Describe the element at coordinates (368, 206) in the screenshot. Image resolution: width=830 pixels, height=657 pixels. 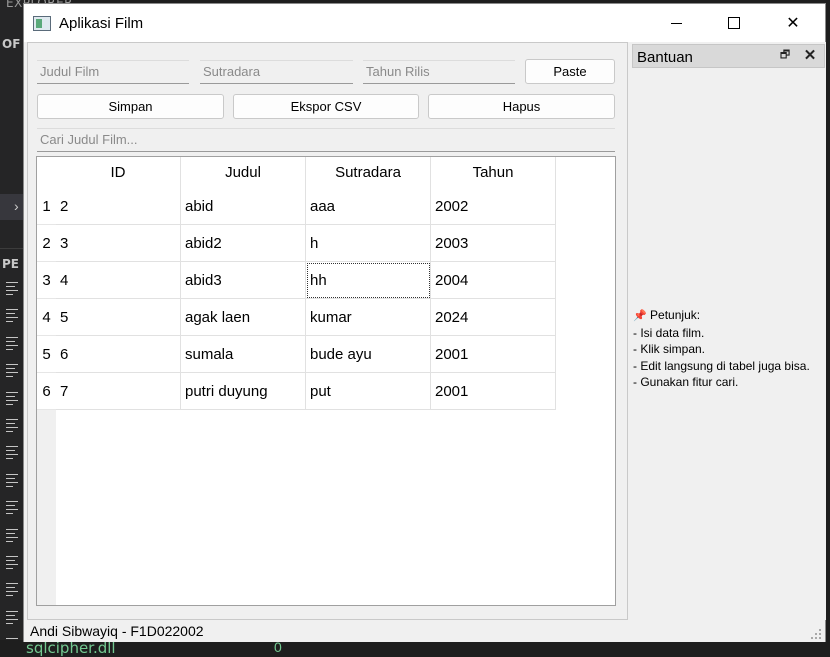
I see `table-cell: aaa` at that location.